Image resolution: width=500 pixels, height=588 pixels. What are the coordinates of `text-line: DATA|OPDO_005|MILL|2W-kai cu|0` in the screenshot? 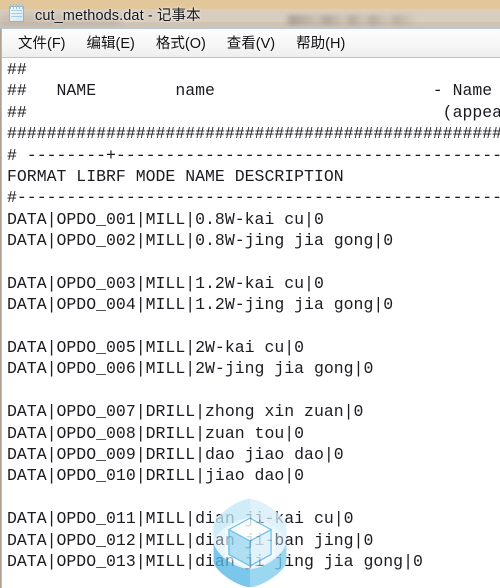 It's located at (156, 348).